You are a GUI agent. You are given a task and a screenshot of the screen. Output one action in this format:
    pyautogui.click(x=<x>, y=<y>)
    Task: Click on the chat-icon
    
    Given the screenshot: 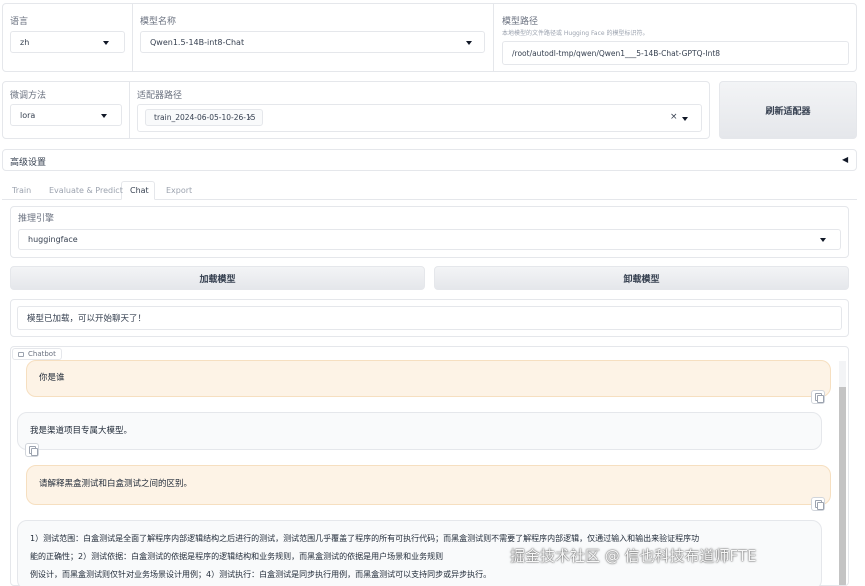 What is the action you would take?
    pyautogui.click(x=21, y=354)
    